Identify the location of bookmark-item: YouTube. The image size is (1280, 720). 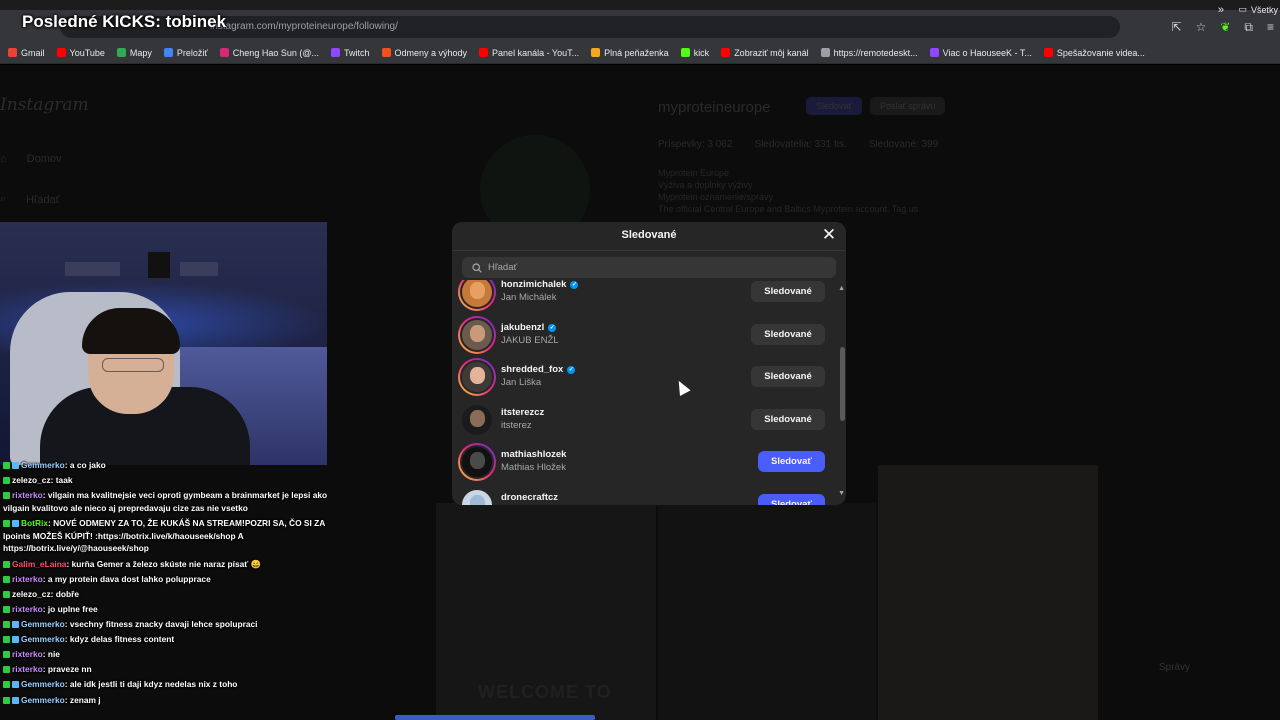
(80, 52).